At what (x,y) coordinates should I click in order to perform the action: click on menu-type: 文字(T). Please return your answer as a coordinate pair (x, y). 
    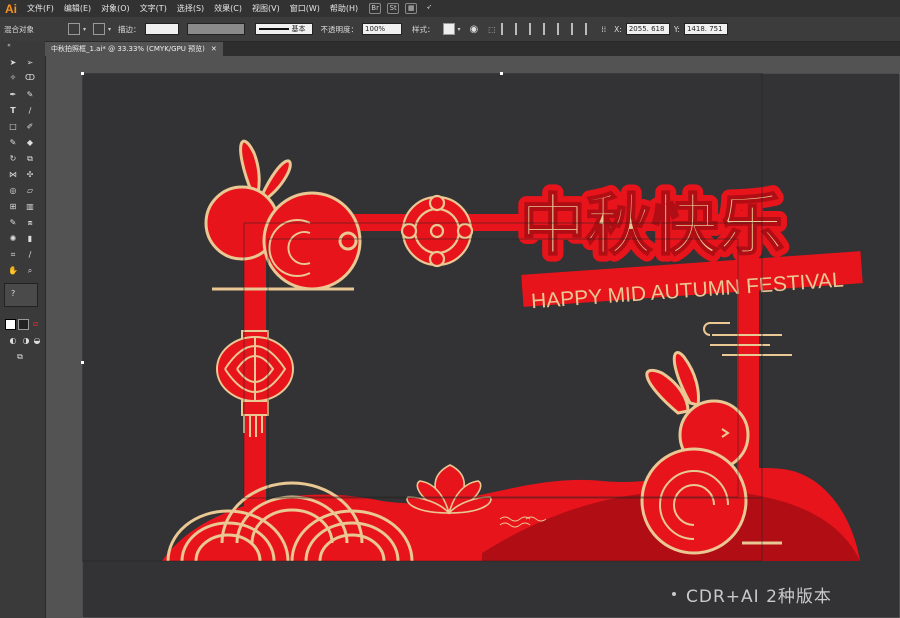
    Looking at the image, I should click on (153, 8).